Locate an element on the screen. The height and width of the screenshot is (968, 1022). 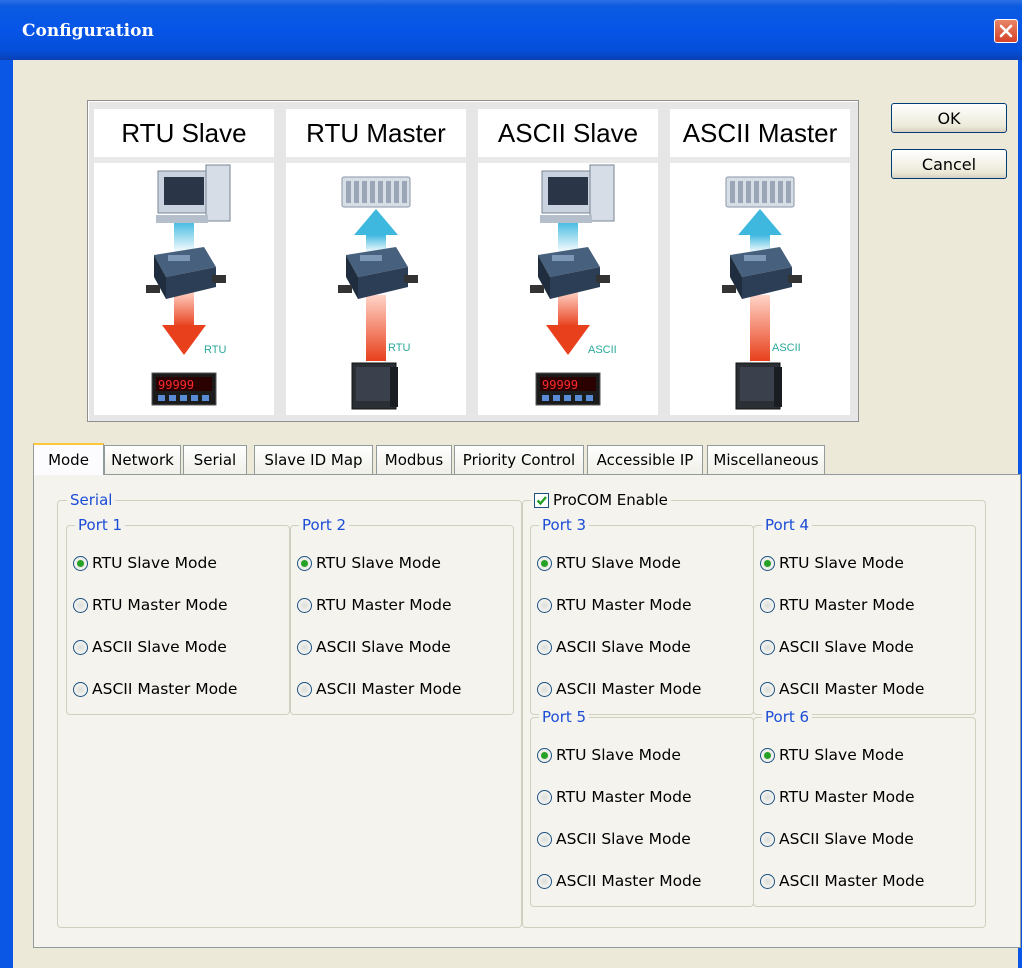
ascii-slave-diagram-icon: 99999 ASCII is located at coordinates (573, 285).